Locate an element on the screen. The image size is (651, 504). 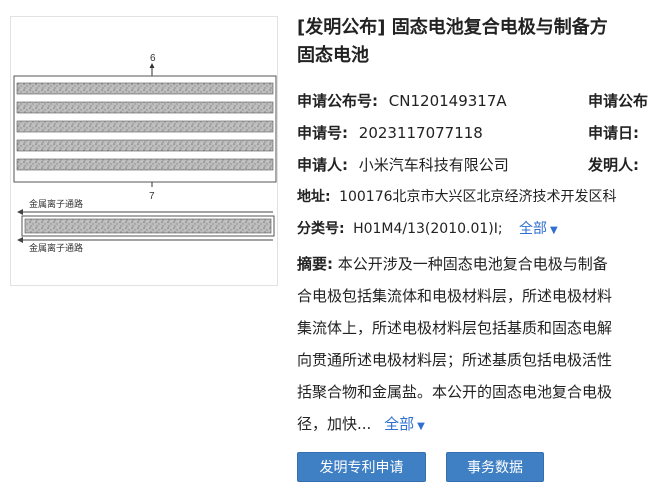
class-label: 分类号: is located at coordinates (321, 229).